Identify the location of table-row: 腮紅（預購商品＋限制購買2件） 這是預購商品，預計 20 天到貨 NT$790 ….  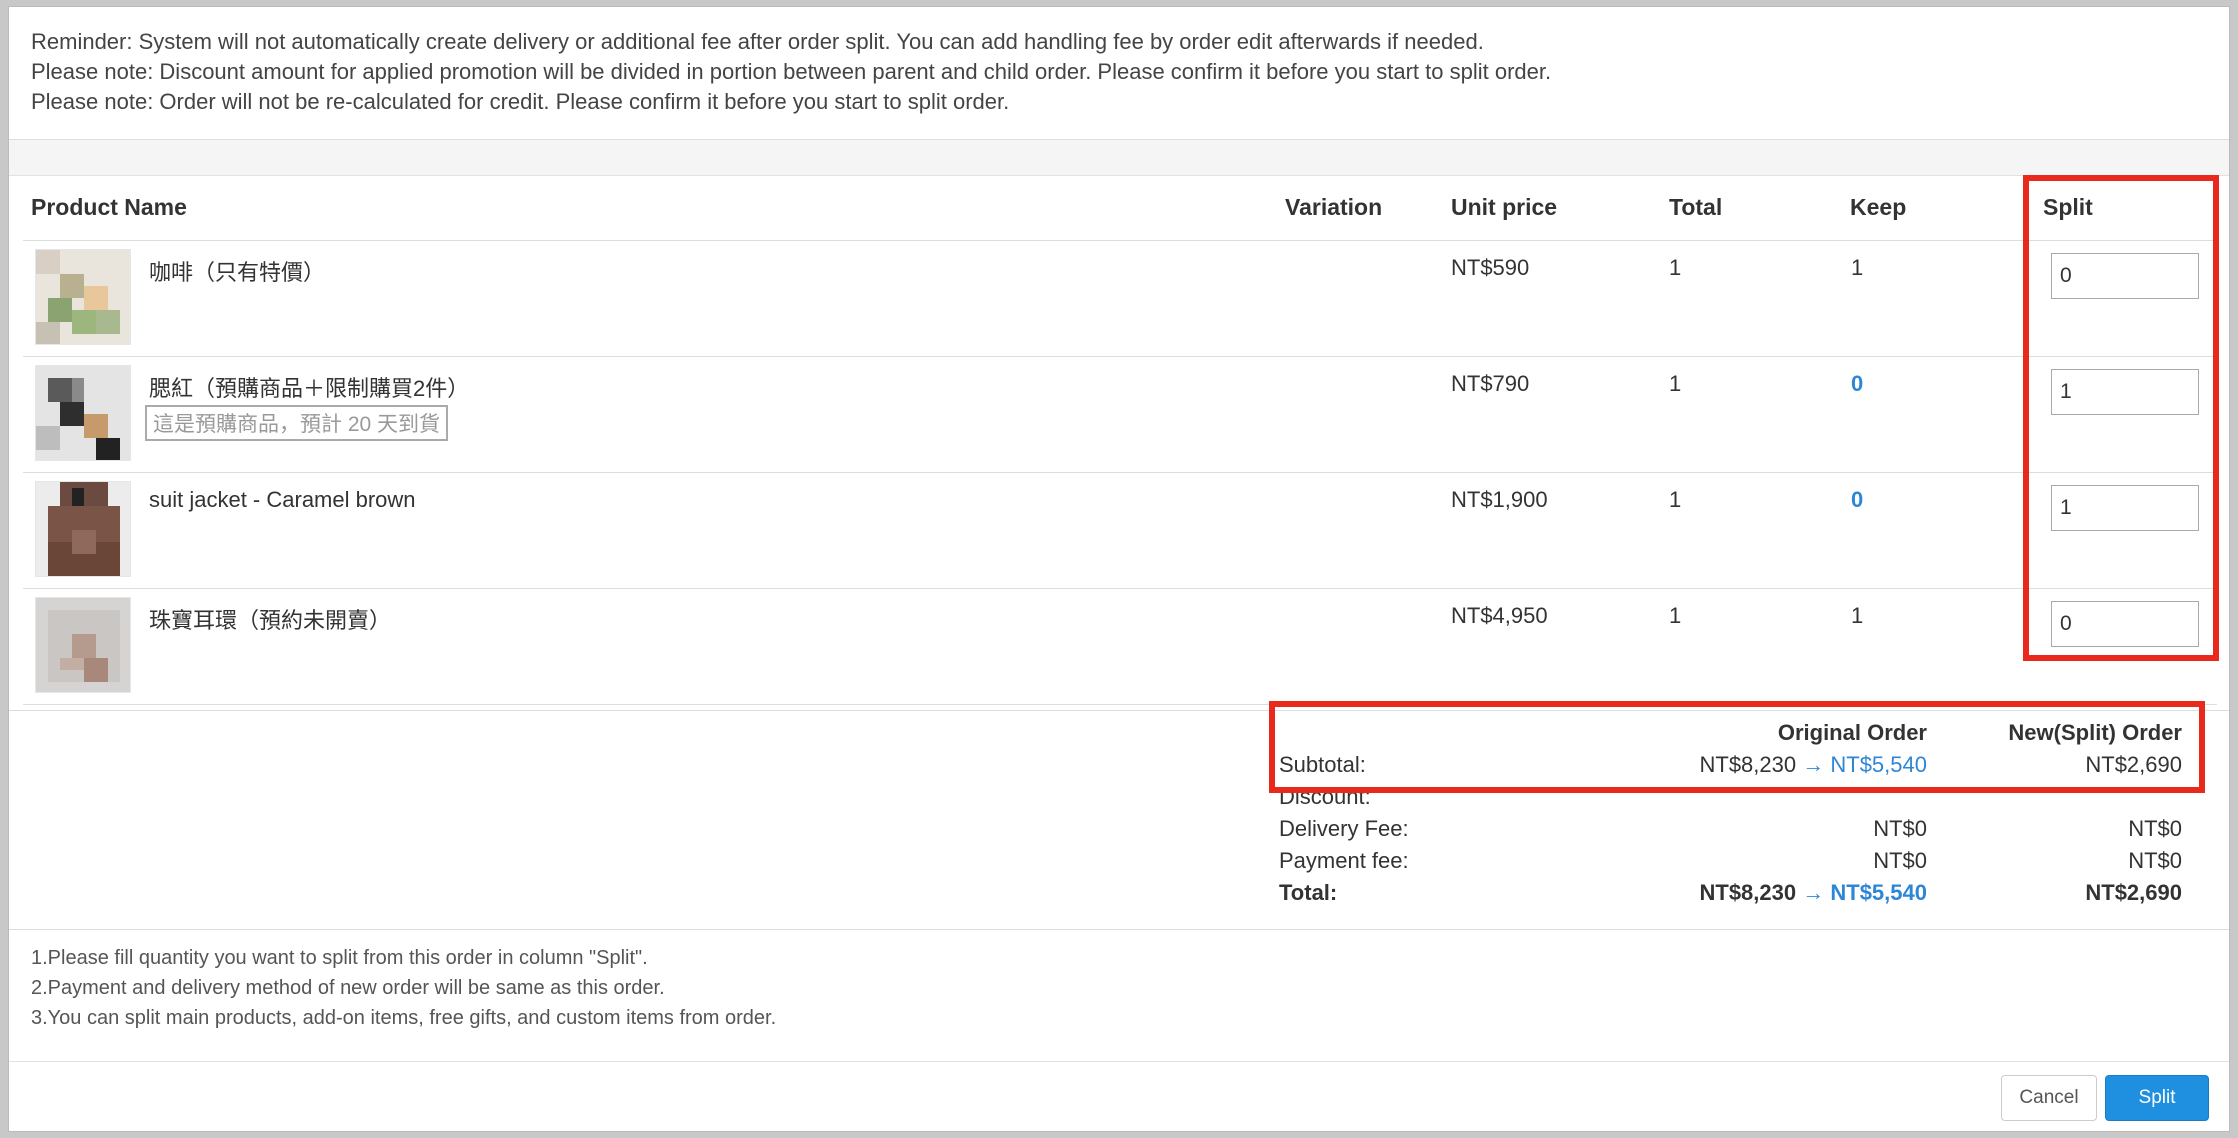
(1120, 415).